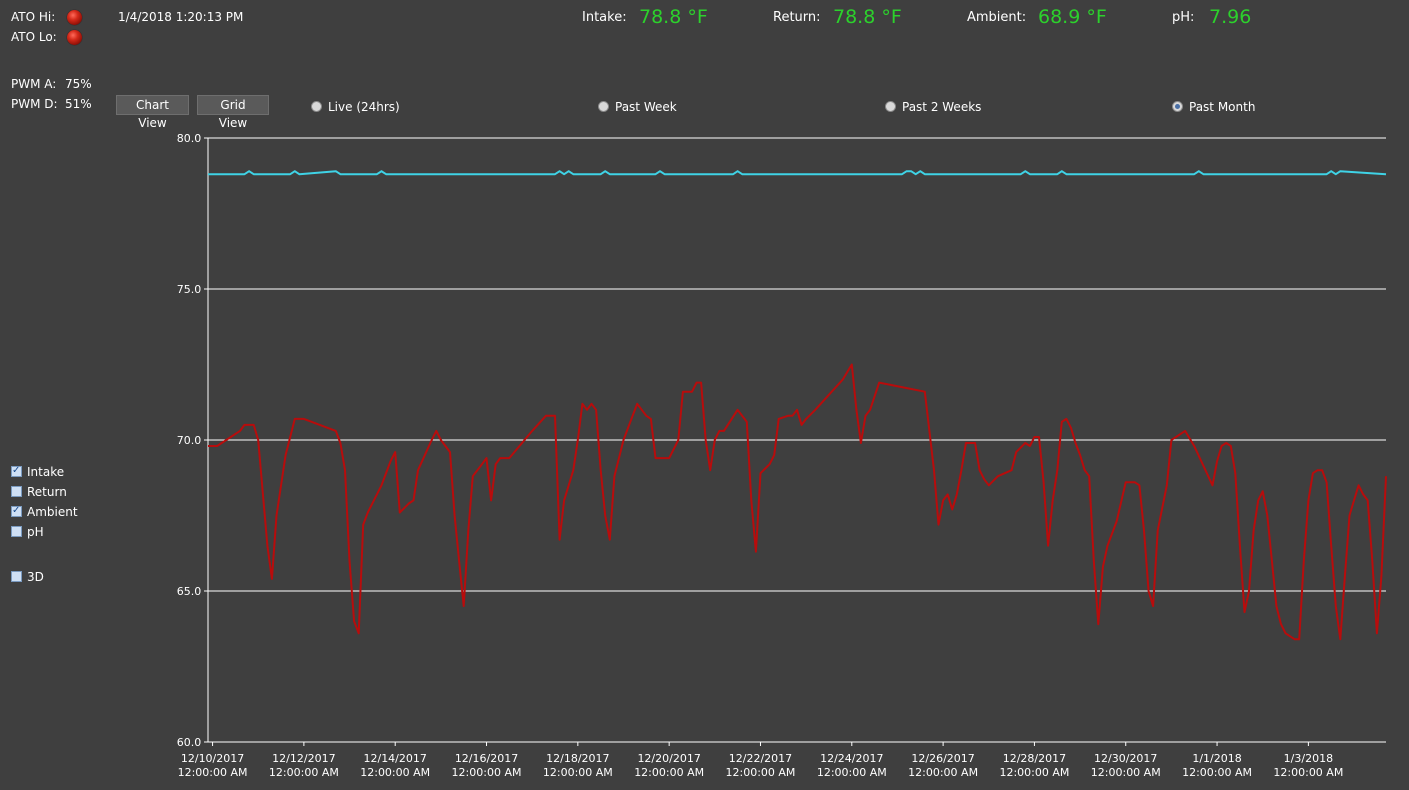  Describe the element at coordinates (1183, 17) in the screenshot. I see `ph-label: pH:` at that location.